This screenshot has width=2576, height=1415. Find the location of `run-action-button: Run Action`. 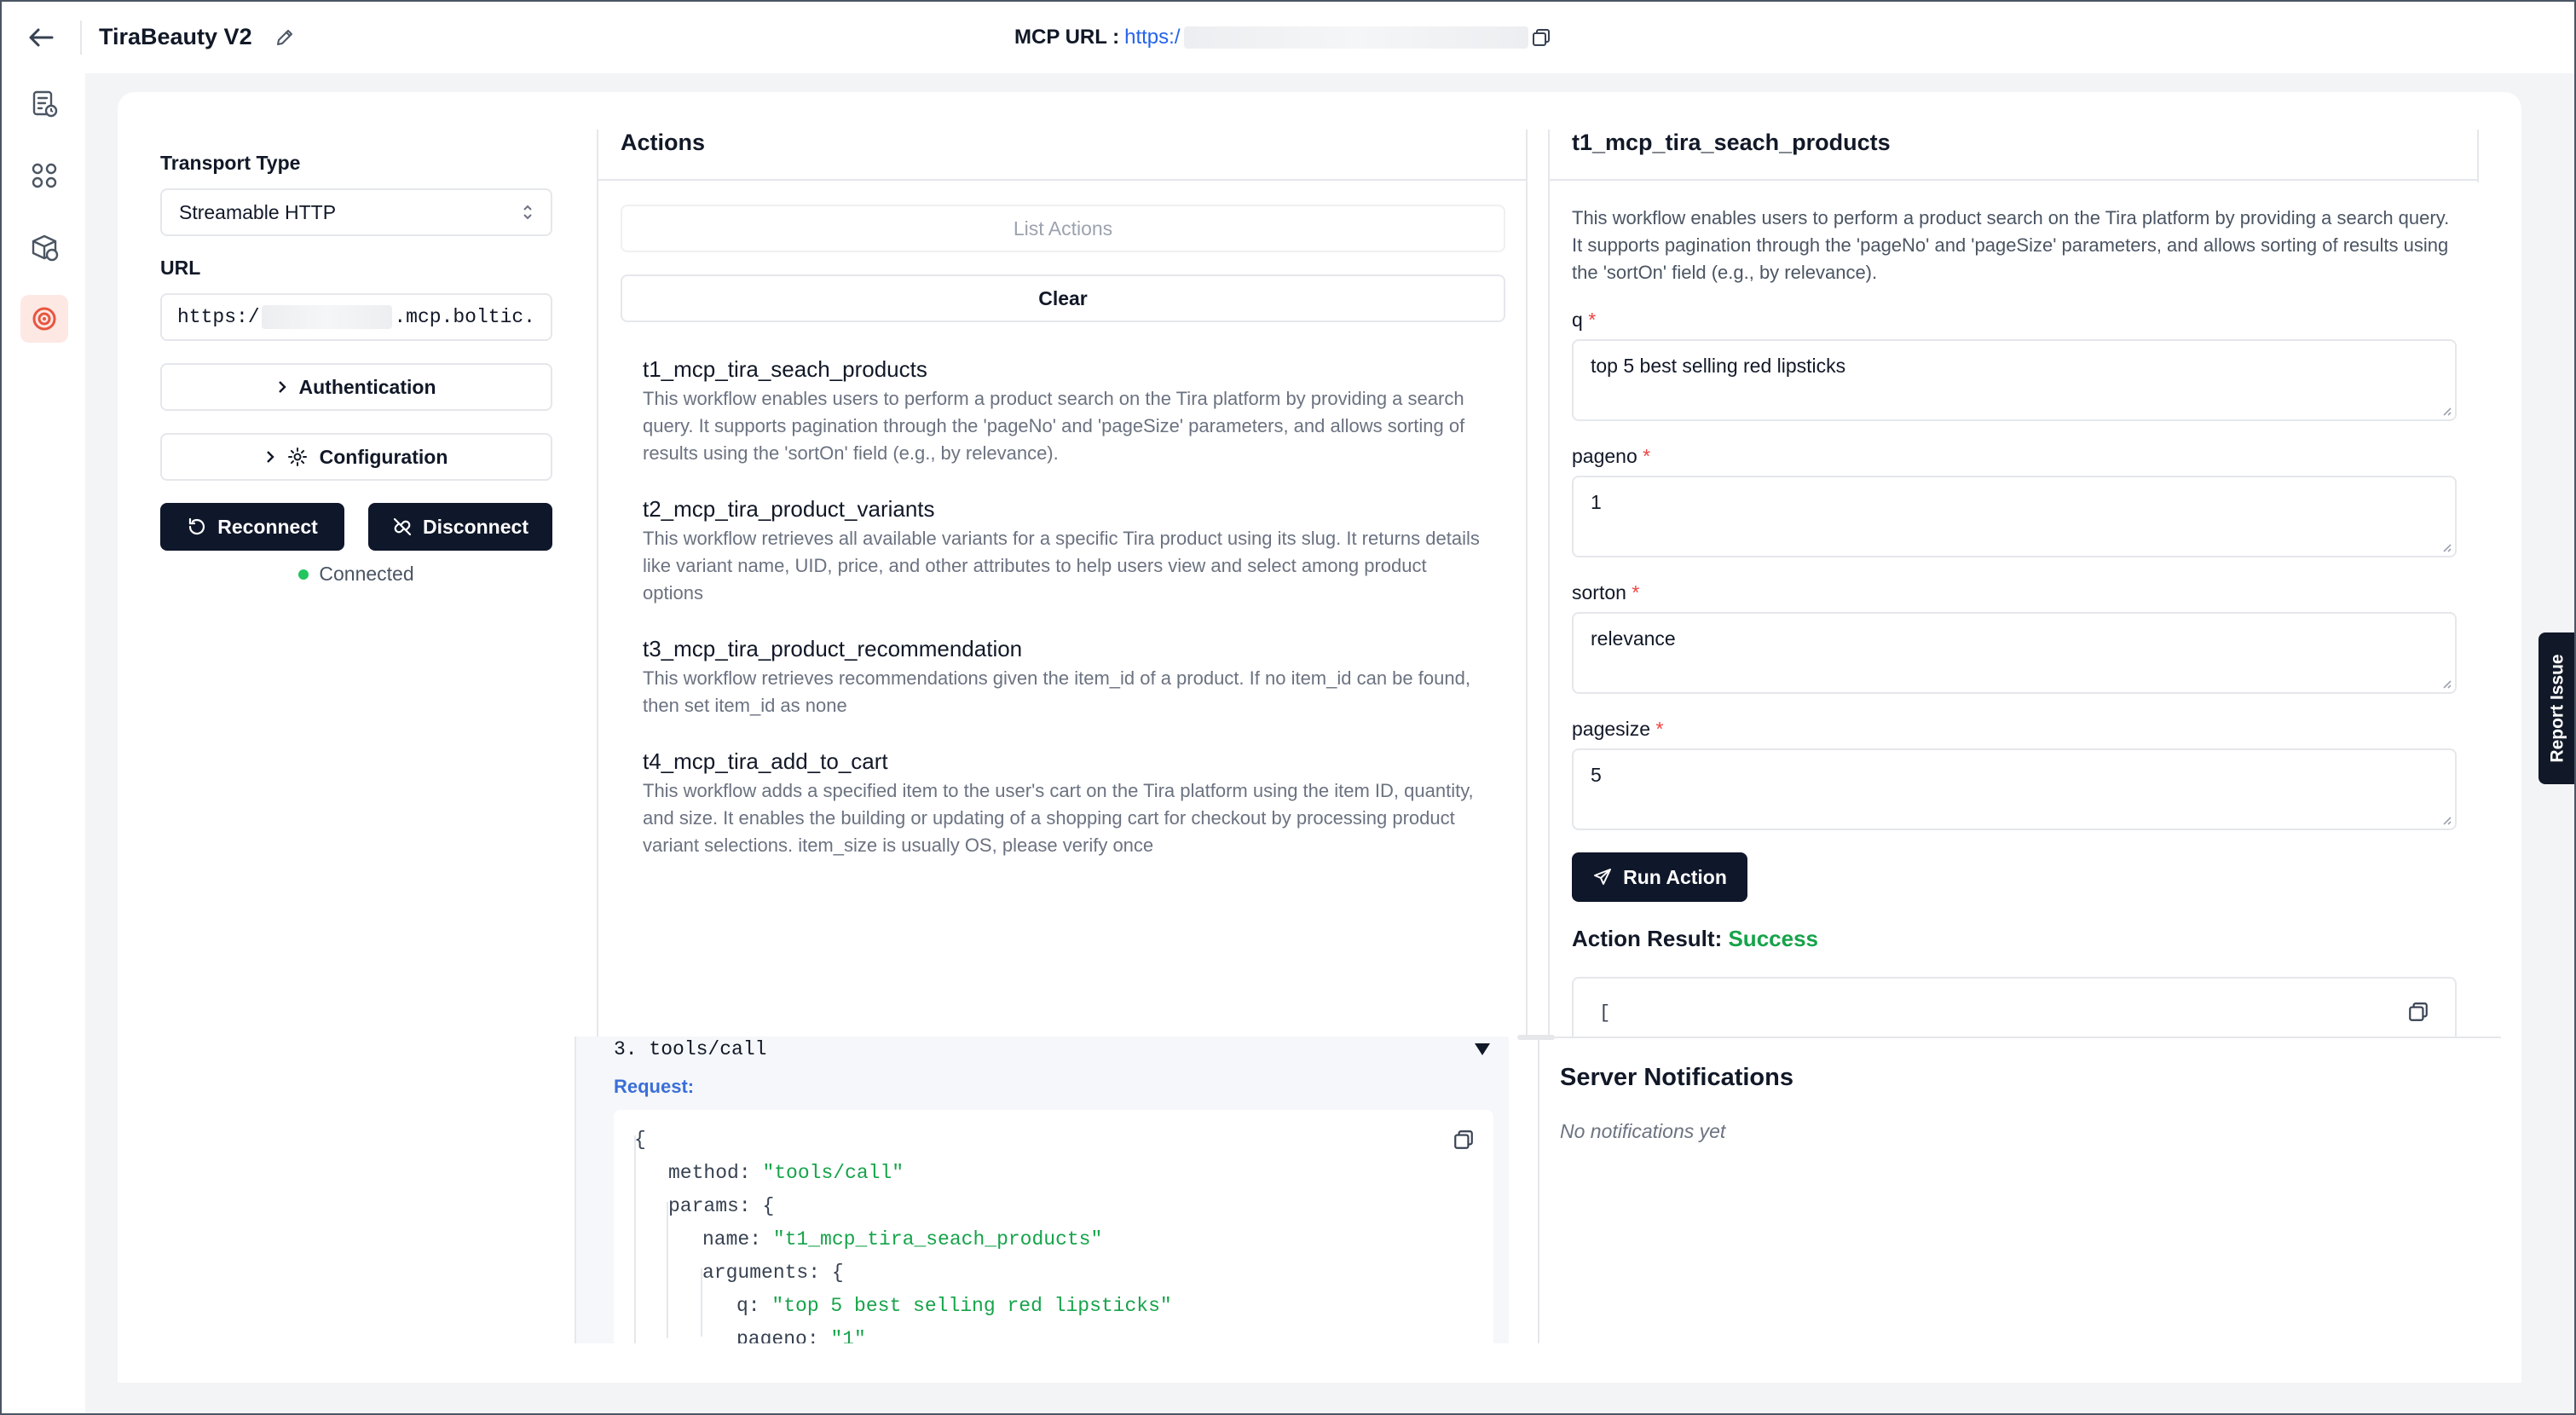

run-action-button: Run Action is located at coordinates (1659, 877).